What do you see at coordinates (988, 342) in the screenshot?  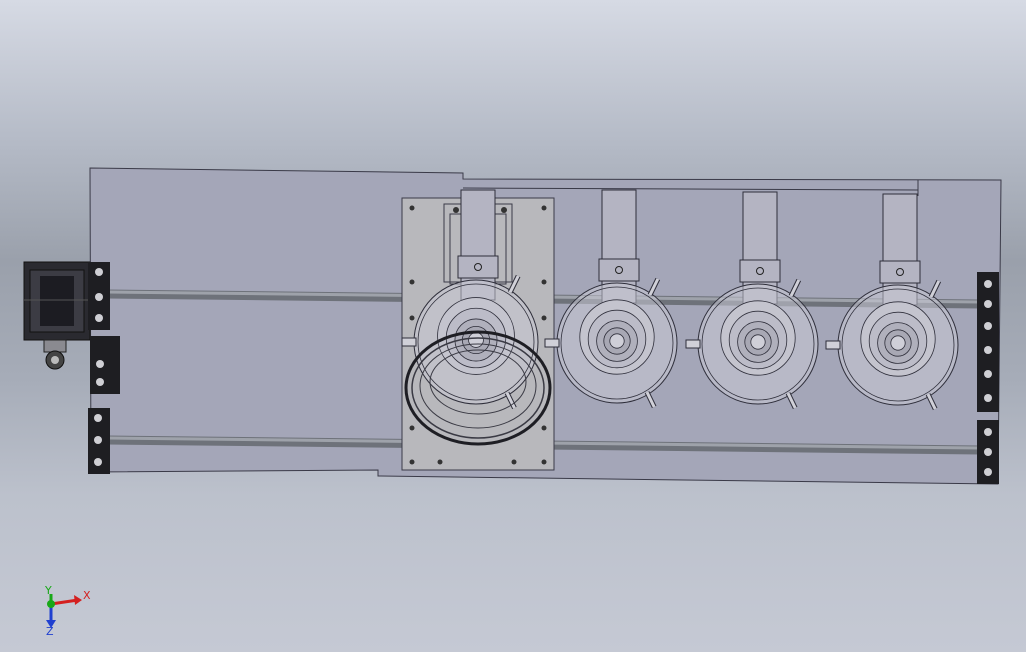 I see `right-bracket-upper` at bounding box center [988, 342].